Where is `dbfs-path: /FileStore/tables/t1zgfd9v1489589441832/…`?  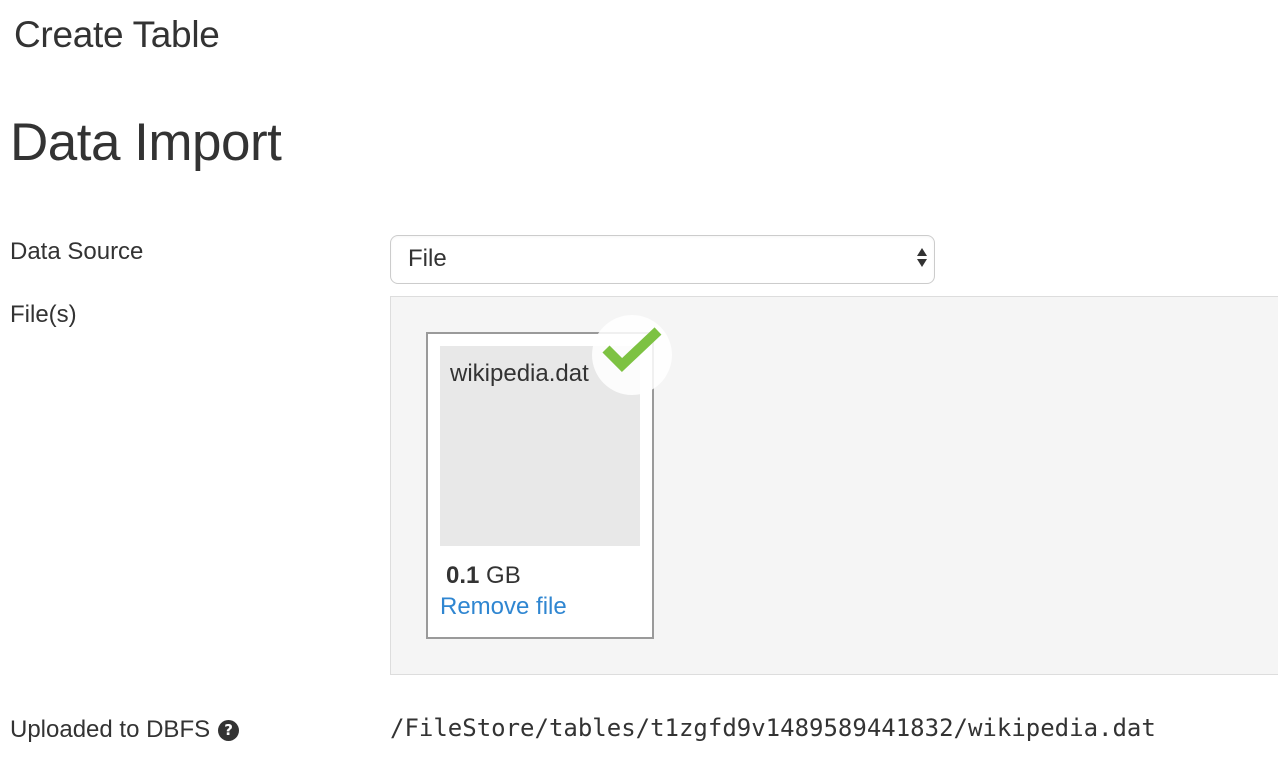 dbfs-path: /FileStore/tables/t1zgfd9v1489589441832/… is located at coordinates (773, 728).